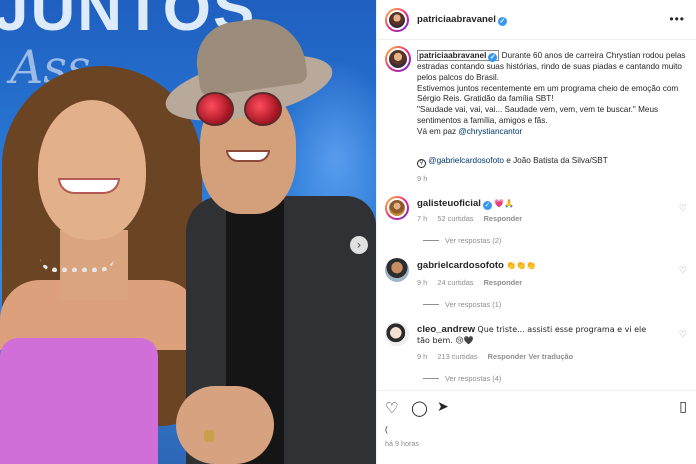  I want to click on comment-likes: 52 curtidas, so click(455, 218).